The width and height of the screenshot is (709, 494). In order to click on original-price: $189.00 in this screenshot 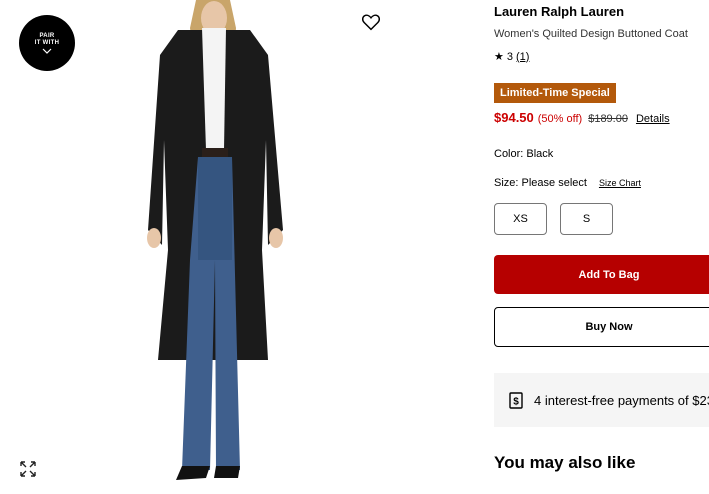, I will do `click(608, 119)`.